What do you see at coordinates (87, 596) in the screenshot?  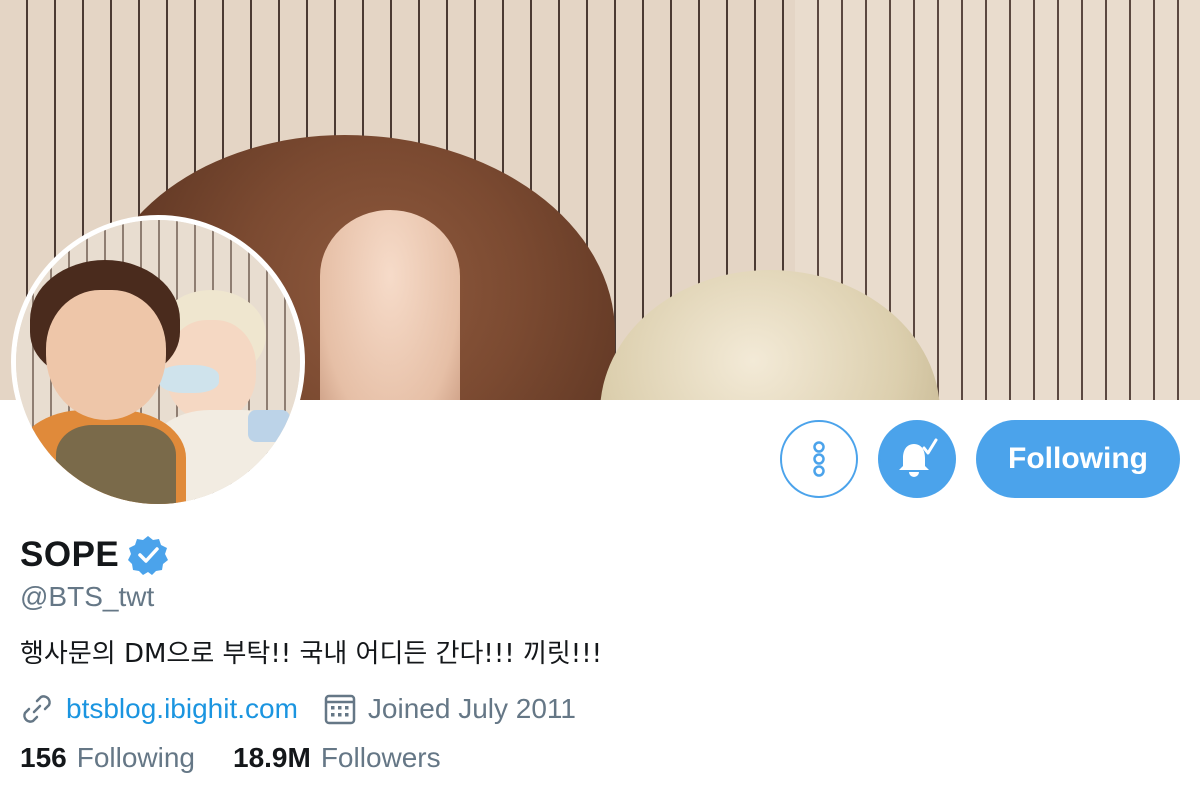 I see `user-handle: @BTS_twt` at bounding box center [87, 596].